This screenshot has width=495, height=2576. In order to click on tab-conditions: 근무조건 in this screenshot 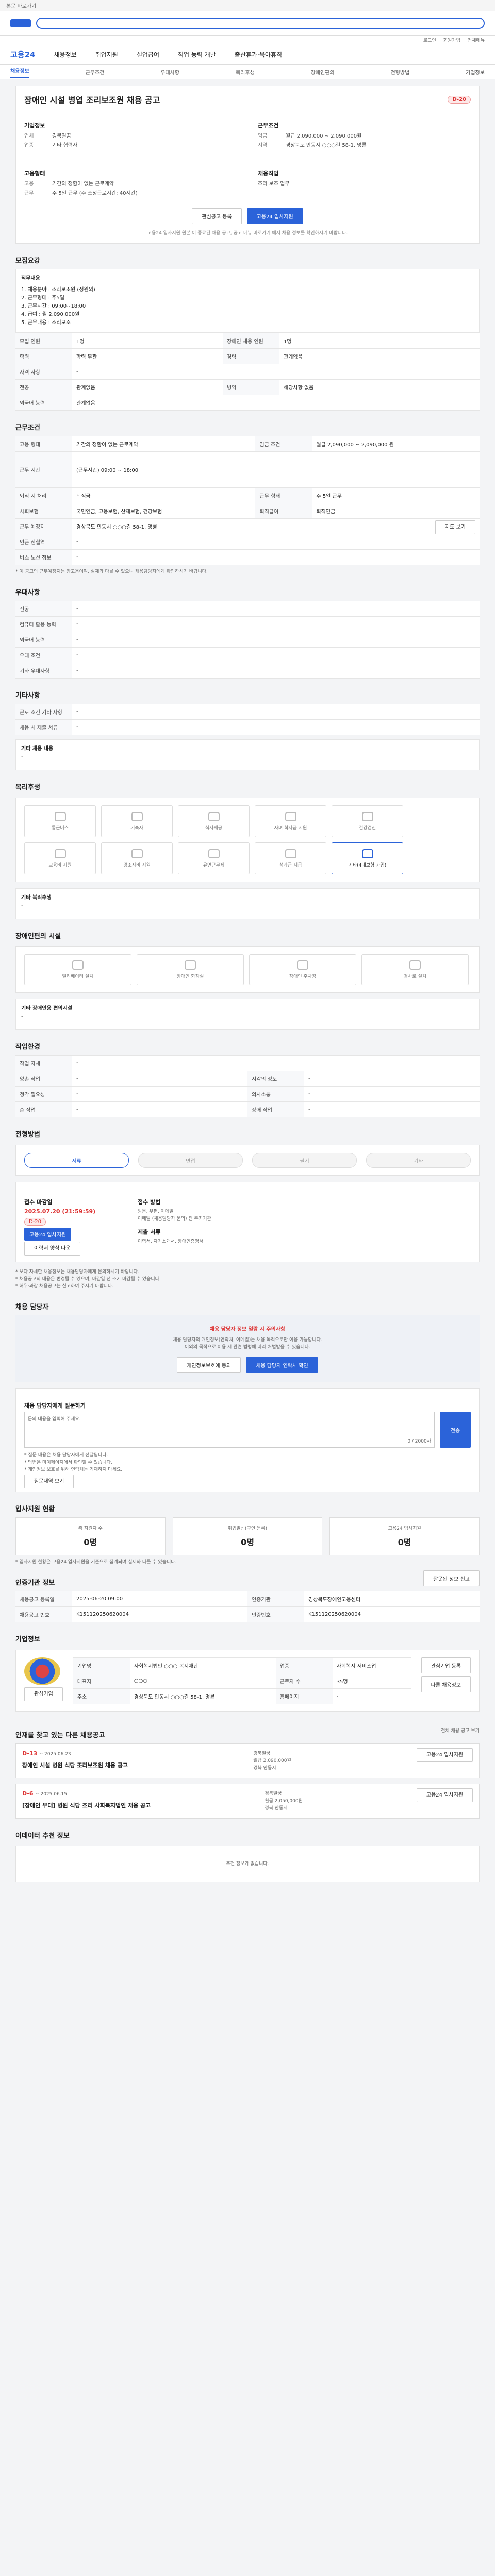, I will do `click(95, 72)`.